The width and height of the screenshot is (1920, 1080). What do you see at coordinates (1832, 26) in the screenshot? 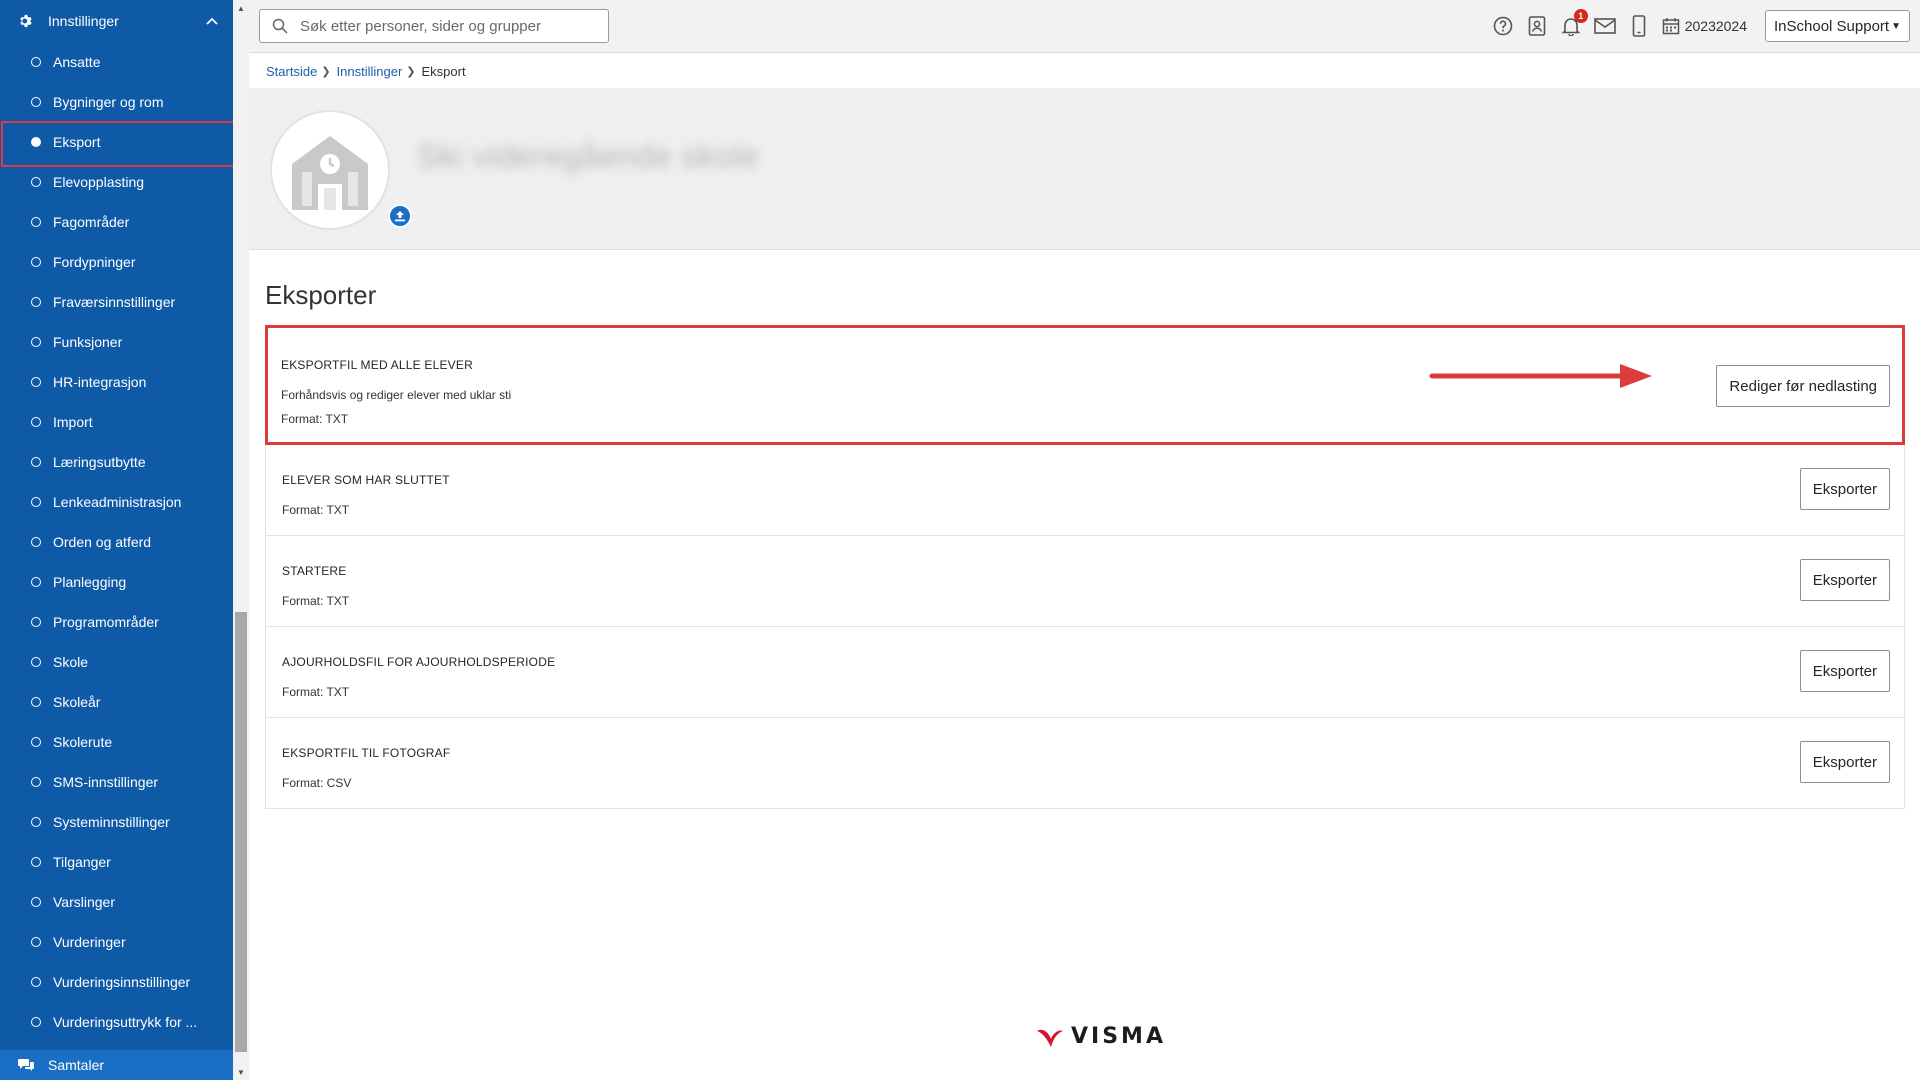
I see `user-menu-label: InSchool Support` at bounding box center [1832, 26].